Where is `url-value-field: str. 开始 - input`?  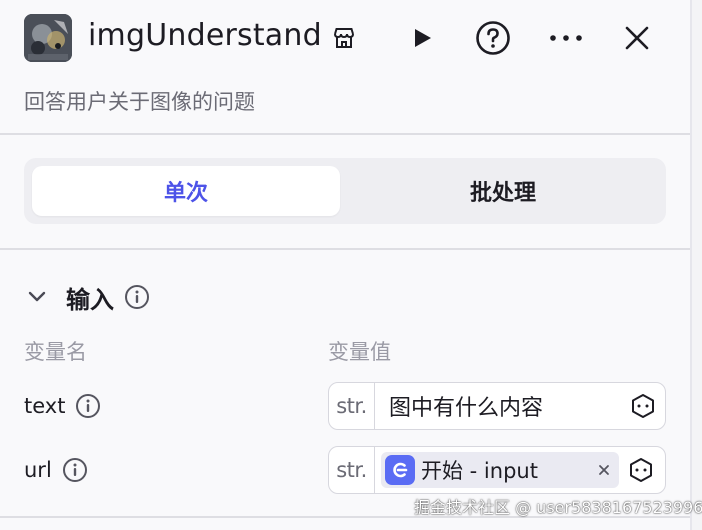
url-value-field: str. 开始 - input is located at coordinates (497, 470).